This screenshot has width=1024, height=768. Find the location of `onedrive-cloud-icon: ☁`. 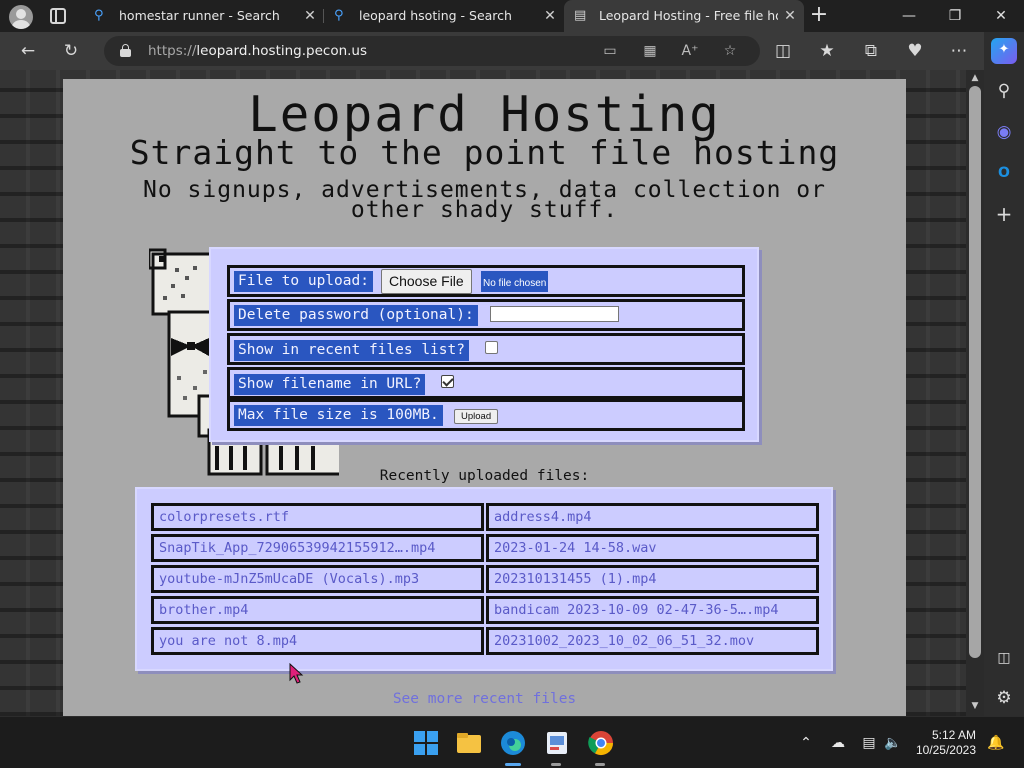

onedrive-cloud-icon: ☁ is located at coordinates (838, 743).